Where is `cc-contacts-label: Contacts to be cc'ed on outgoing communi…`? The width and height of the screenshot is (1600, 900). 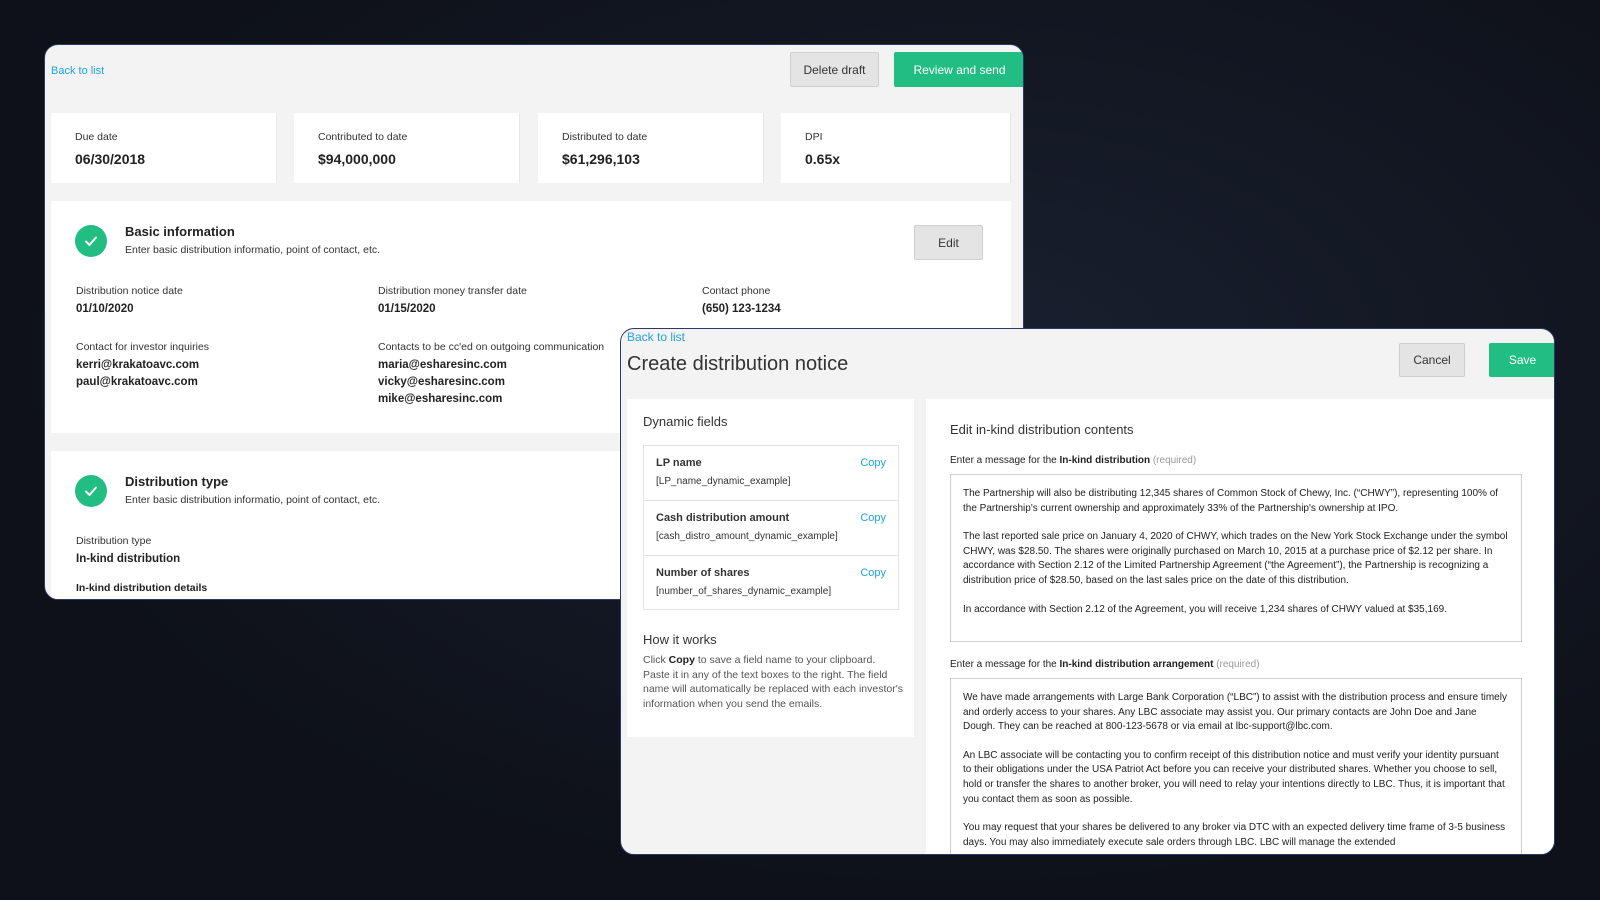 cc-contacts-label: Contacts to be cc'ed on outgoing communi… is located at coordinates (491, 347).